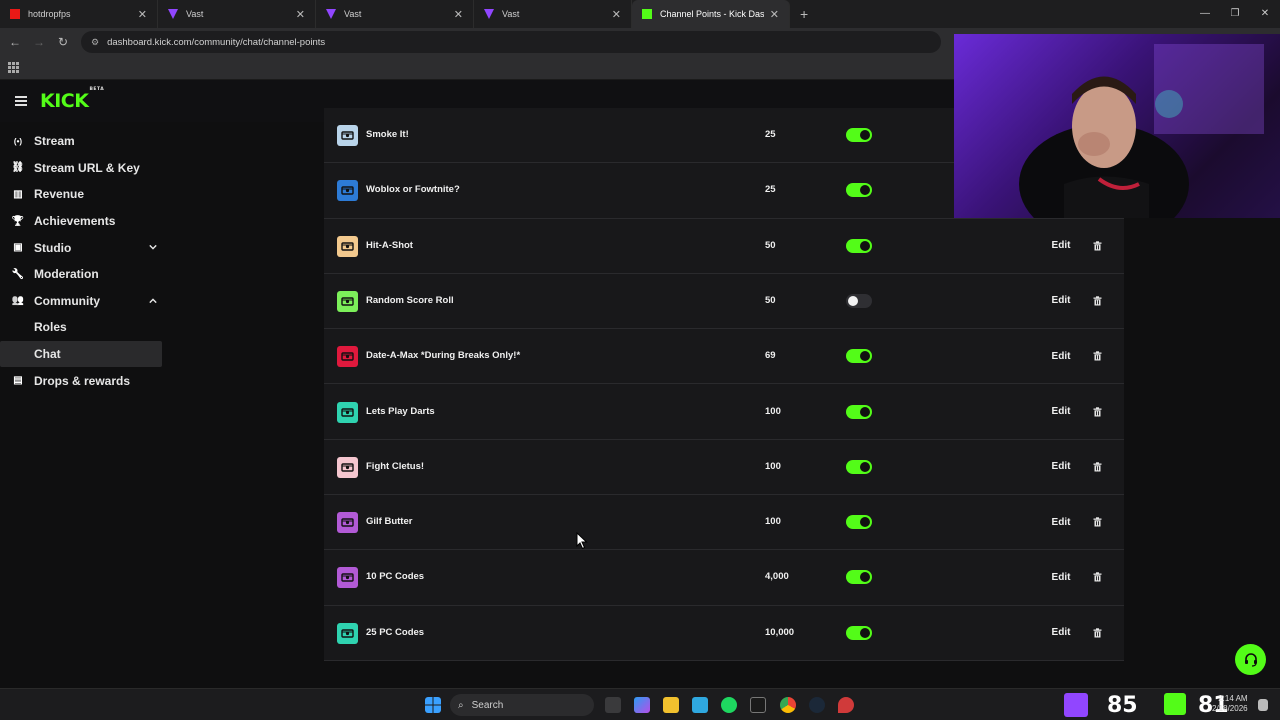 This screenshot has height=720, width=1280. I want to click on kick-logo: KICKBETA, so click(72, 99).